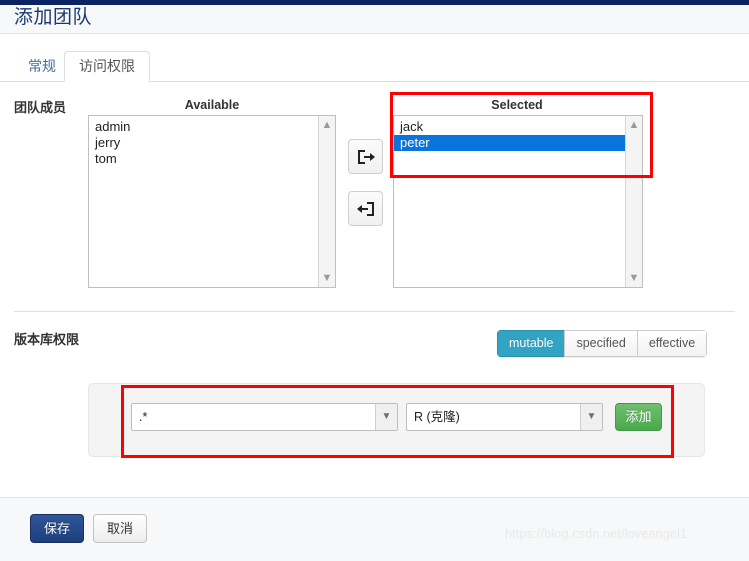 The width and height of the screenshot is (749, 561). I want to click on page-title: 添加团队, so click(53, 17).